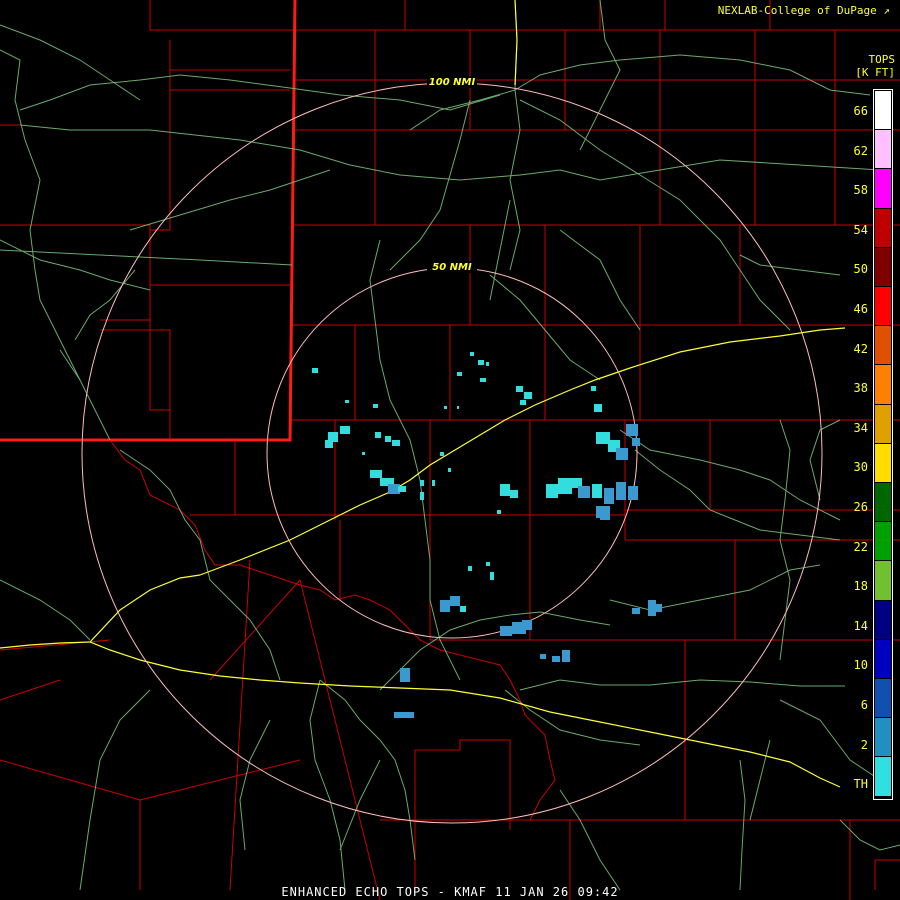 The image size is (900, 900). I want to click on scale-label: 62, so click(860, 150).